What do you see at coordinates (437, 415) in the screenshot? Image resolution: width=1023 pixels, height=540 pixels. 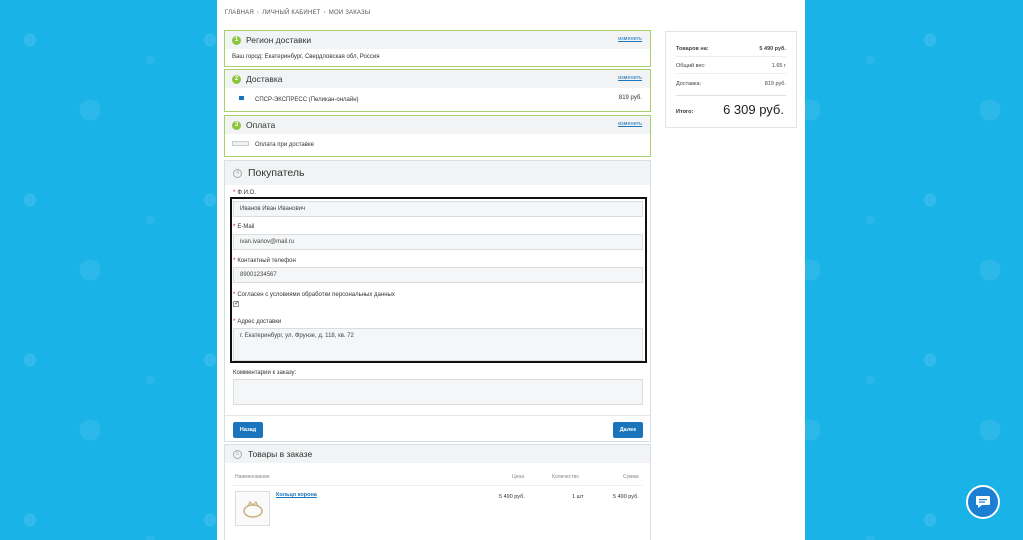 I see `divider` at bounding box center [437, 415].